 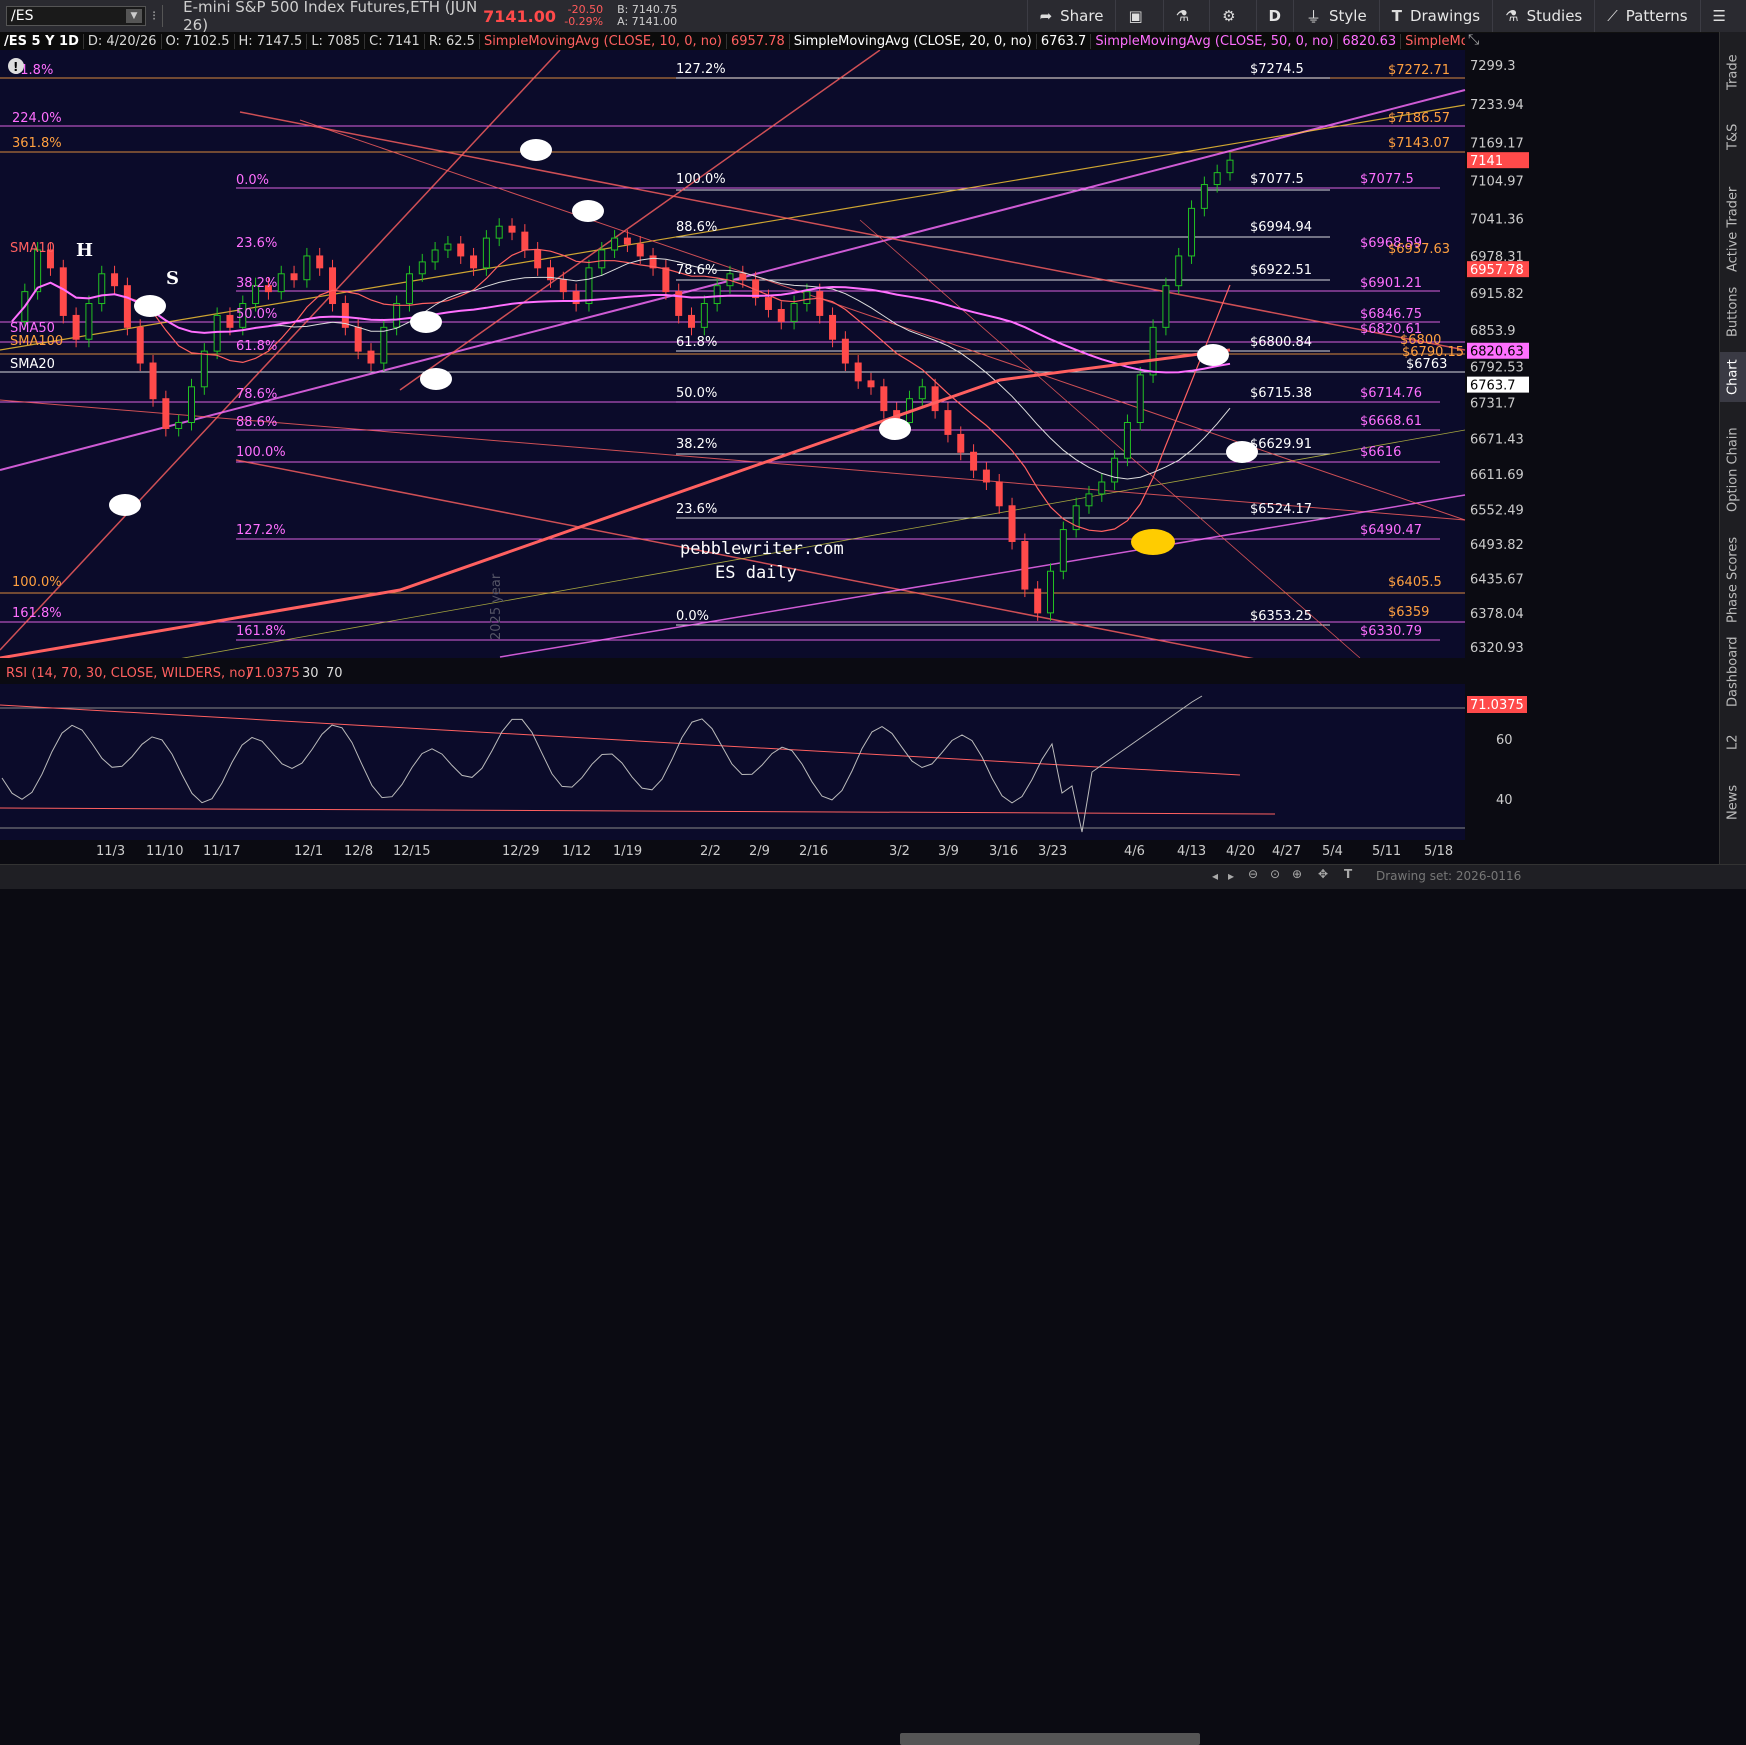 I want to click on style-button: ⏚ Style, so click(x=1336, y=16).